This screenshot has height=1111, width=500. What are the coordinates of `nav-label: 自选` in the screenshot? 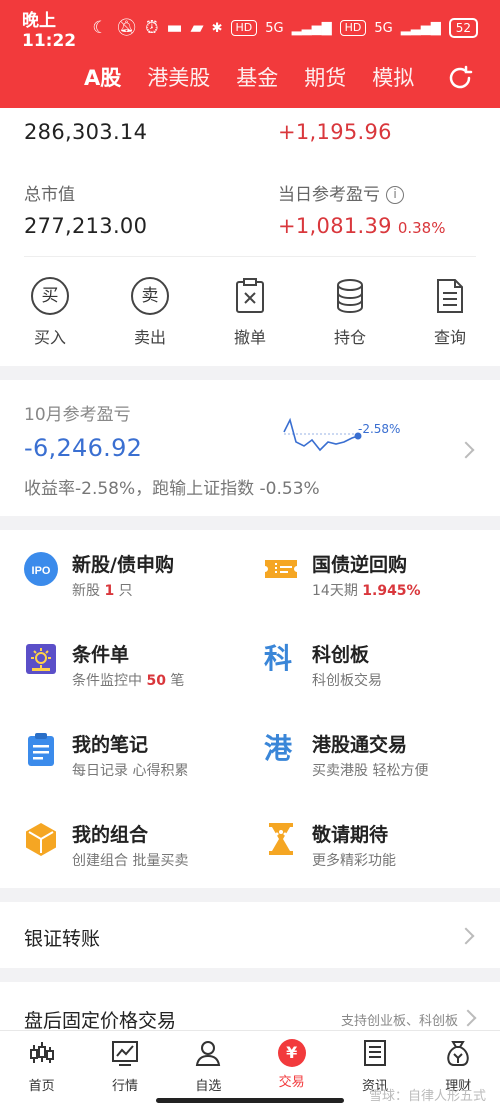 It's located at (208, 1086).